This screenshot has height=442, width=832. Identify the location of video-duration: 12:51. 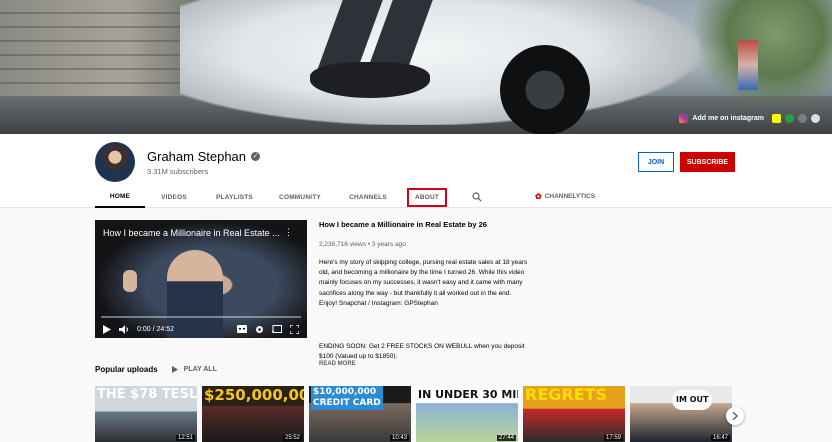
(185, 438).